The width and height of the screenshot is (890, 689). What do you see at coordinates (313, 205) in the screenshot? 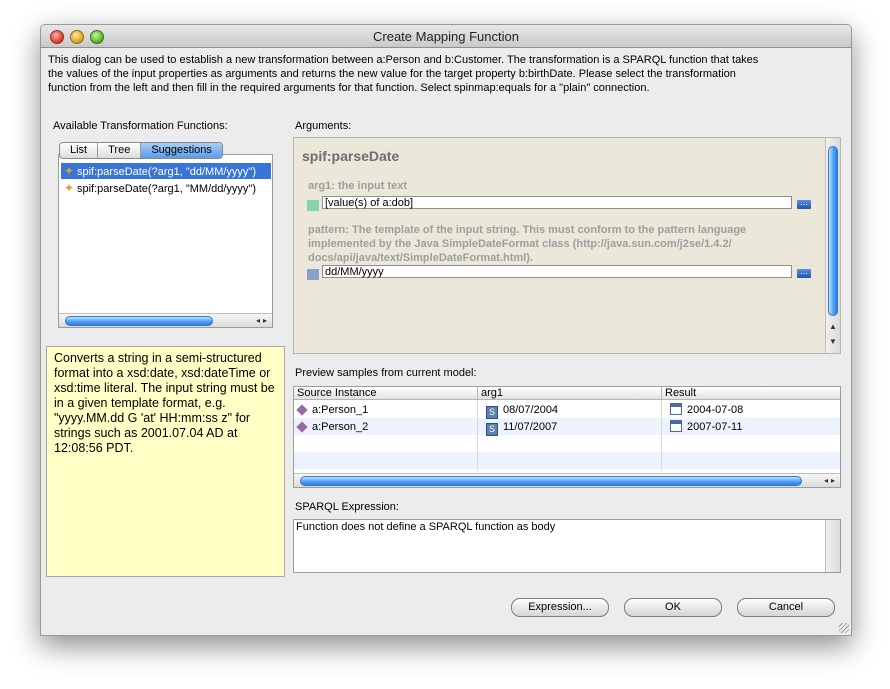
I see `arg1-color-swatch` at bounding box center [313, 205].